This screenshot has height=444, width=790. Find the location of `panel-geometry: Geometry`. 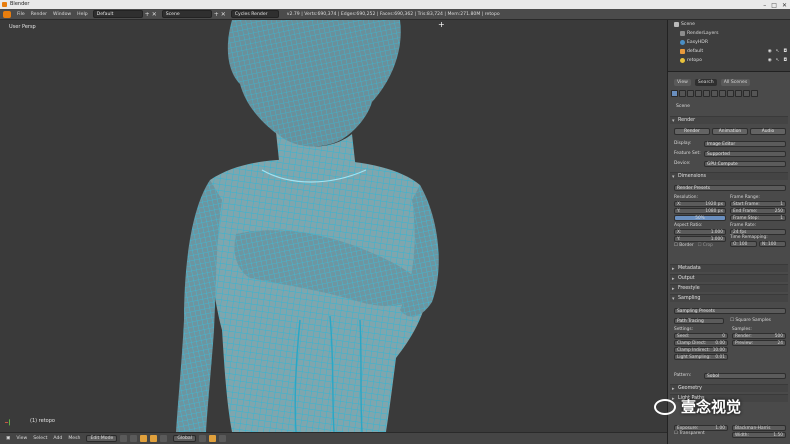

panel-geometry: Geometry is located at coordinates (729, 388).